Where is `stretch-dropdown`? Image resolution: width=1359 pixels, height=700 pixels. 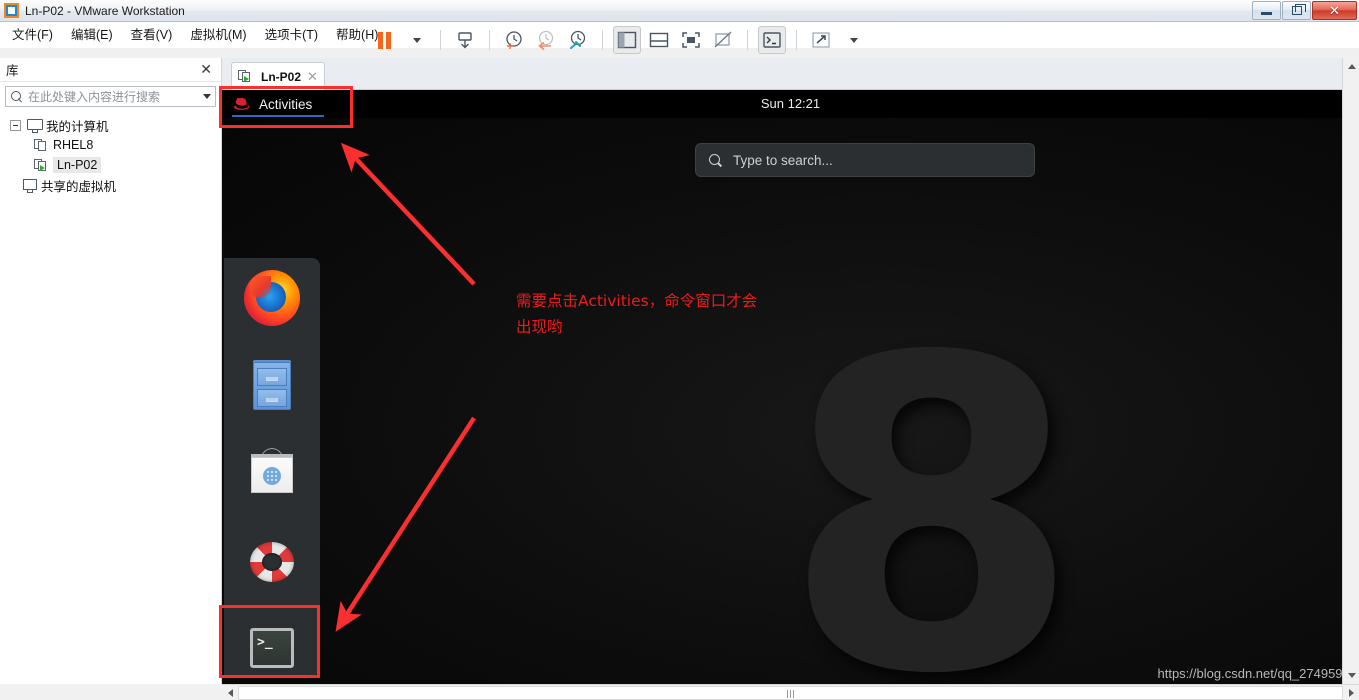 stretch-dropdown is located at coordinates (853, 40).